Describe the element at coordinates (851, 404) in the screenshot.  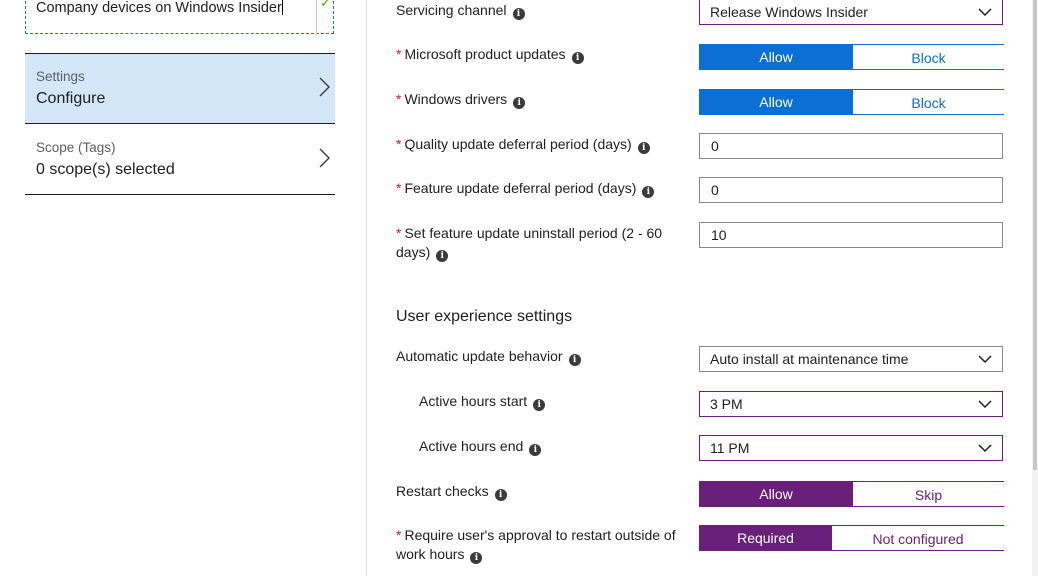
I see `active-hours-start-select: 3 PM` at that location.